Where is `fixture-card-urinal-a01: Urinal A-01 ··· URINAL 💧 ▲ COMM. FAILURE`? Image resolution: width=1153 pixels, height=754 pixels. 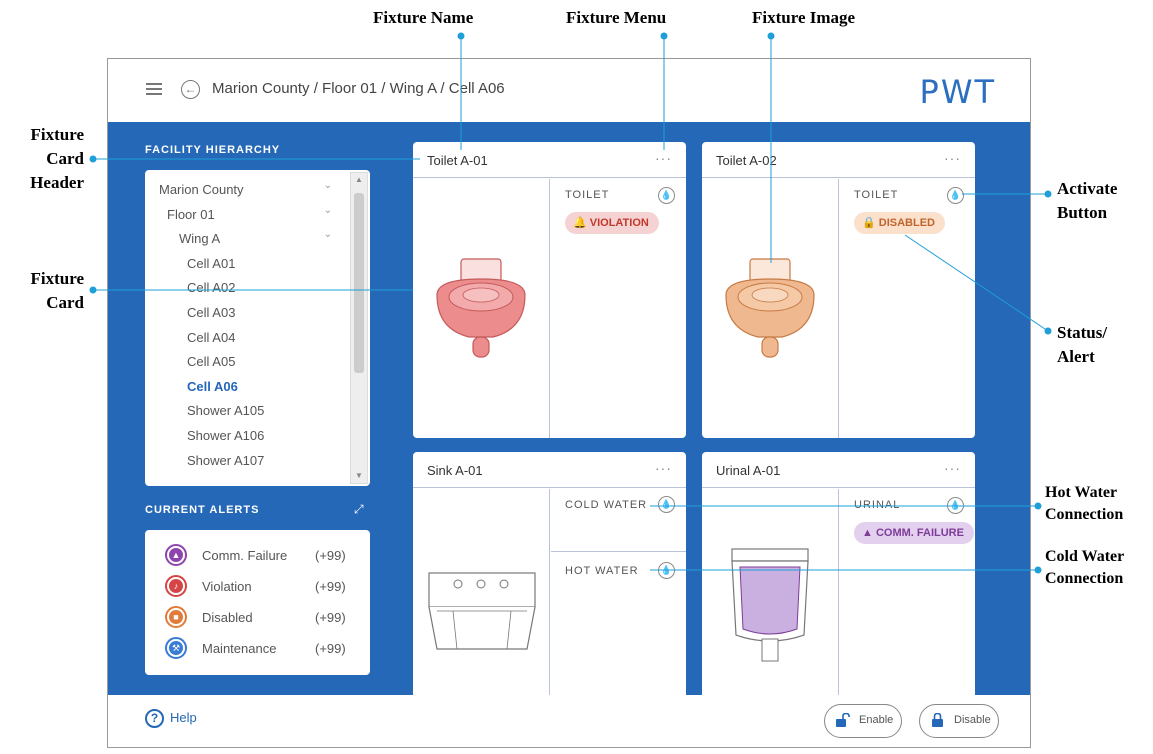
fixture-card-urinal-a01: Urinal A-01 ··· URINAL 💧 ▲ COMM. FAILURE is located at coordinates (838, 582).